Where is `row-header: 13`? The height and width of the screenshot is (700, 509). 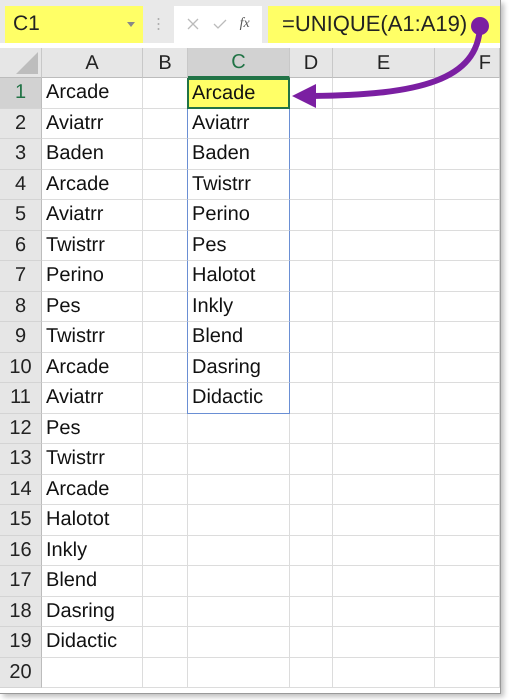 row-header: 13 is located at coordinates (21, 459).